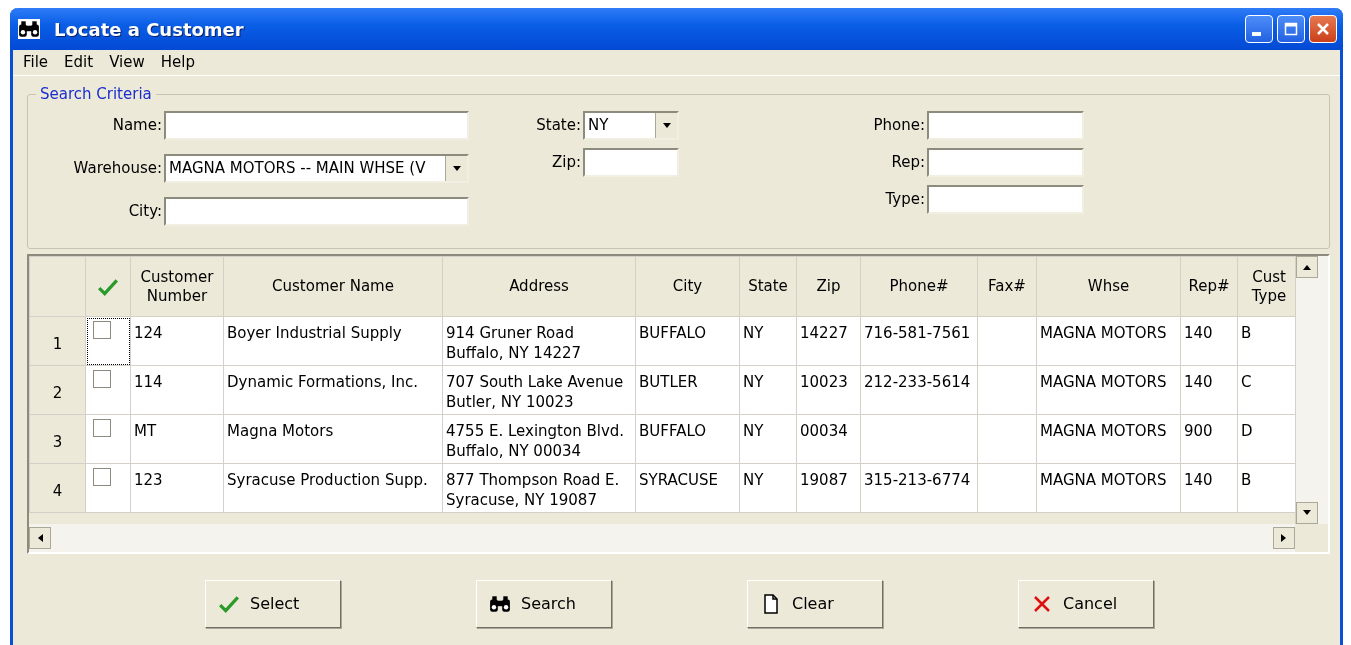  What do you see at coordinates (917, 480) in the screenshot?
I see `table-cell: 315-213-6774` at bounding box center [917, 480].